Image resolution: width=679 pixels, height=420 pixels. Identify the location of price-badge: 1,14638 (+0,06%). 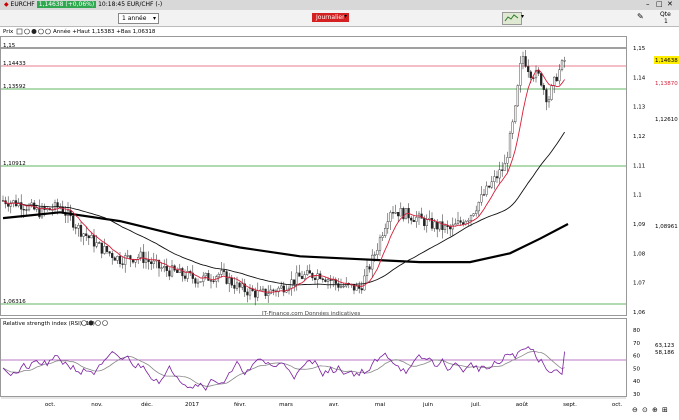
(66, 4).